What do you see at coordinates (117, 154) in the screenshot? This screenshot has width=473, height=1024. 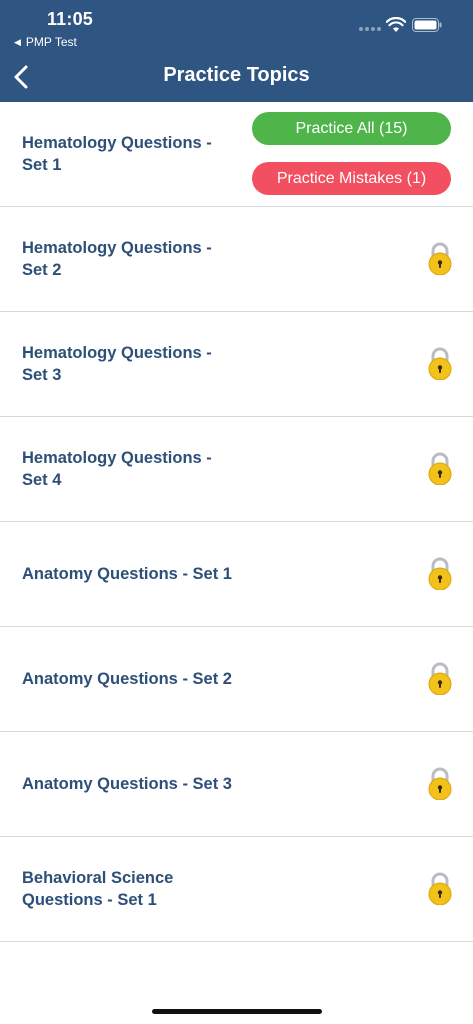 I see `topic-title: Hematology Questions - Set 1` at bounding box center [117, 154].